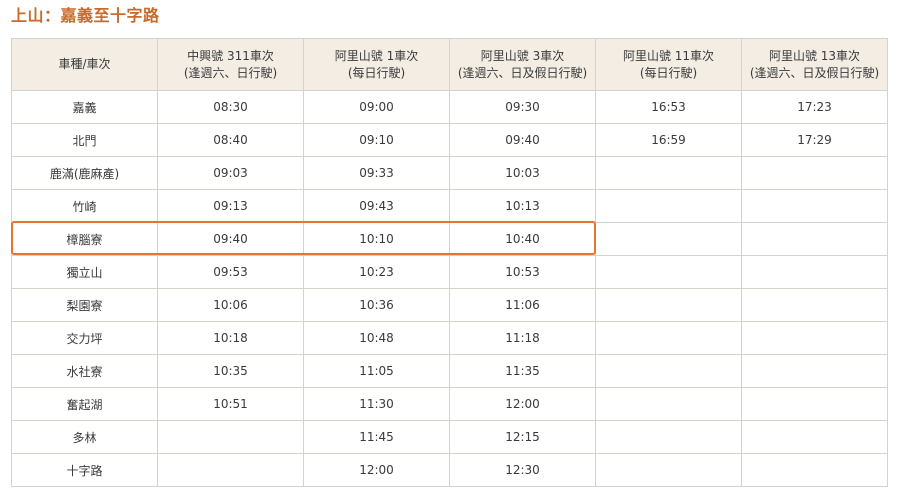  Describe the element at coordinates (376, 305) in the screenshot. I see `time-cell: 10:36` at that location.